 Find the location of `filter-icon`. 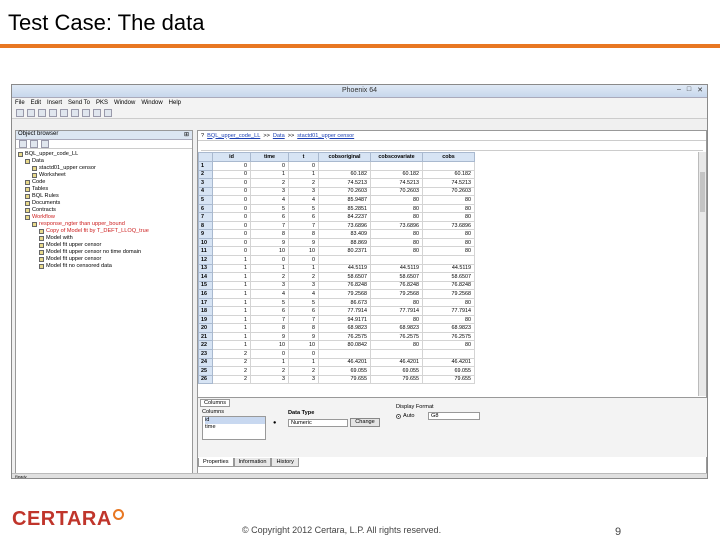

filter-icon is located at coordinates (45, 144).